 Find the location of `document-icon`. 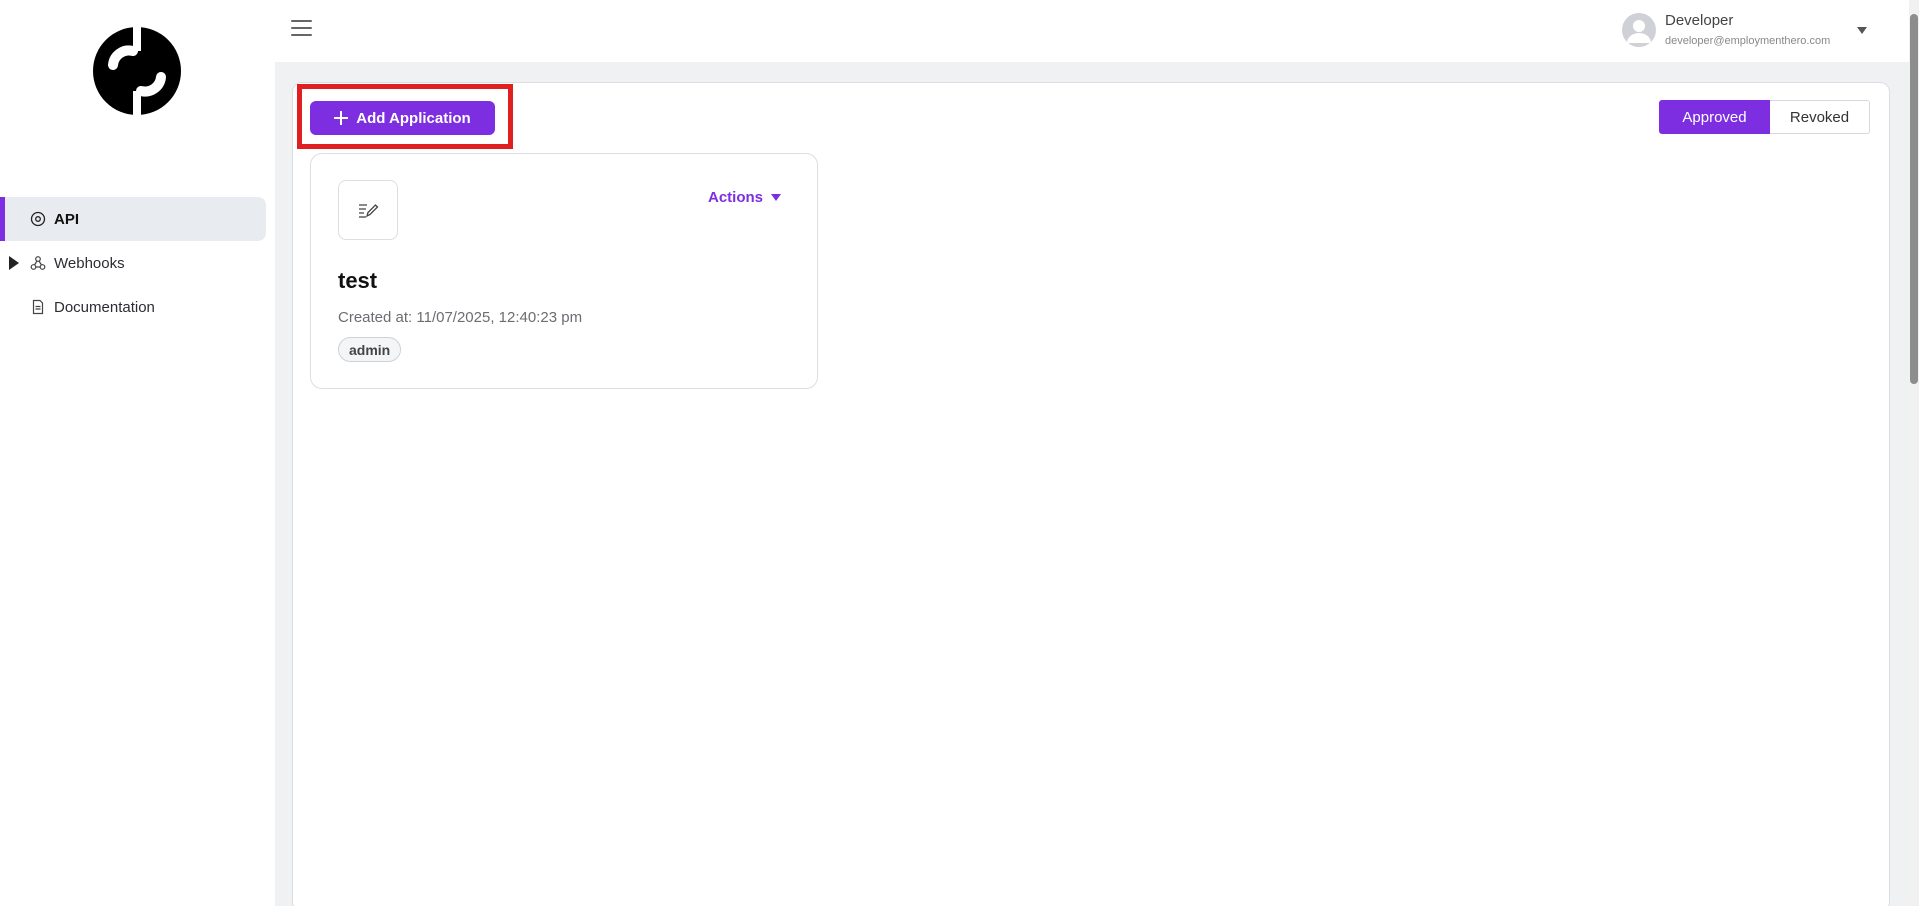

document-icon is located at coordinates (38, 307).